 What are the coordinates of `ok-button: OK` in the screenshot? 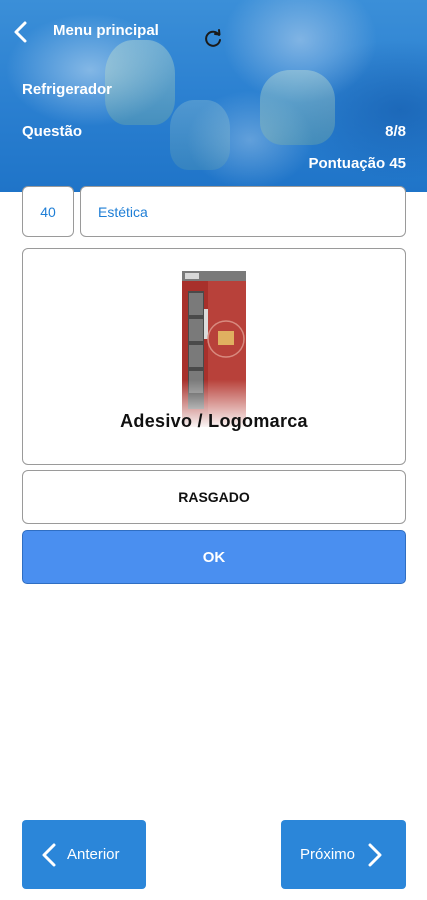 It's located at (214, 557).